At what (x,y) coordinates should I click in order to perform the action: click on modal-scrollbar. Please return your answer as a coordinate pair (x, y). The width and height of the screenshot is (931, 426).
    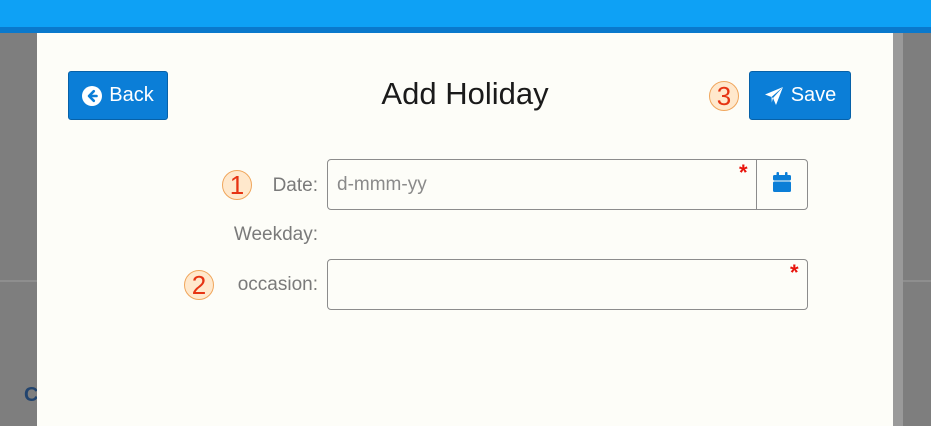
    Looking at the image, I should click on (898, 229).